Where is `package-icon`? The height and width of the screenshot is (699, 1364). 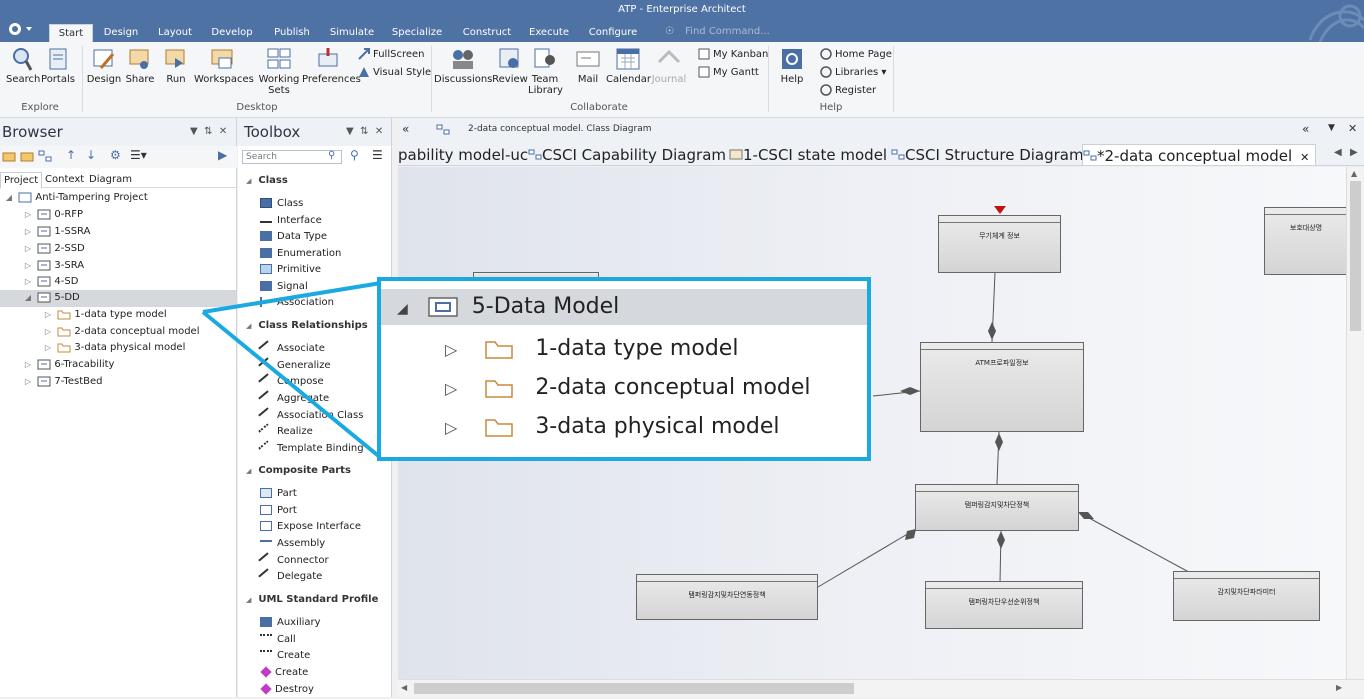 package-icon is located at coordinates (443, 307).